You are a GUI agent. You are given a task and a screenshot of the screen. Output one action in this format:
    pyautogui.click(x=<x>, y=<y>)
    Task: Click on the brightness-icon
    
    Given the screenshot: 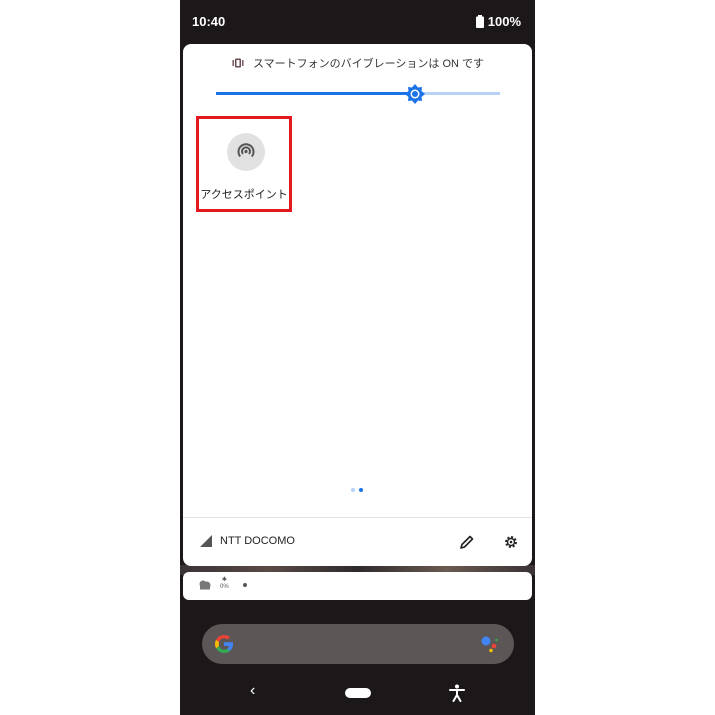 What is the action you would take?
    pyautogui.click(x=414, y=94)
    